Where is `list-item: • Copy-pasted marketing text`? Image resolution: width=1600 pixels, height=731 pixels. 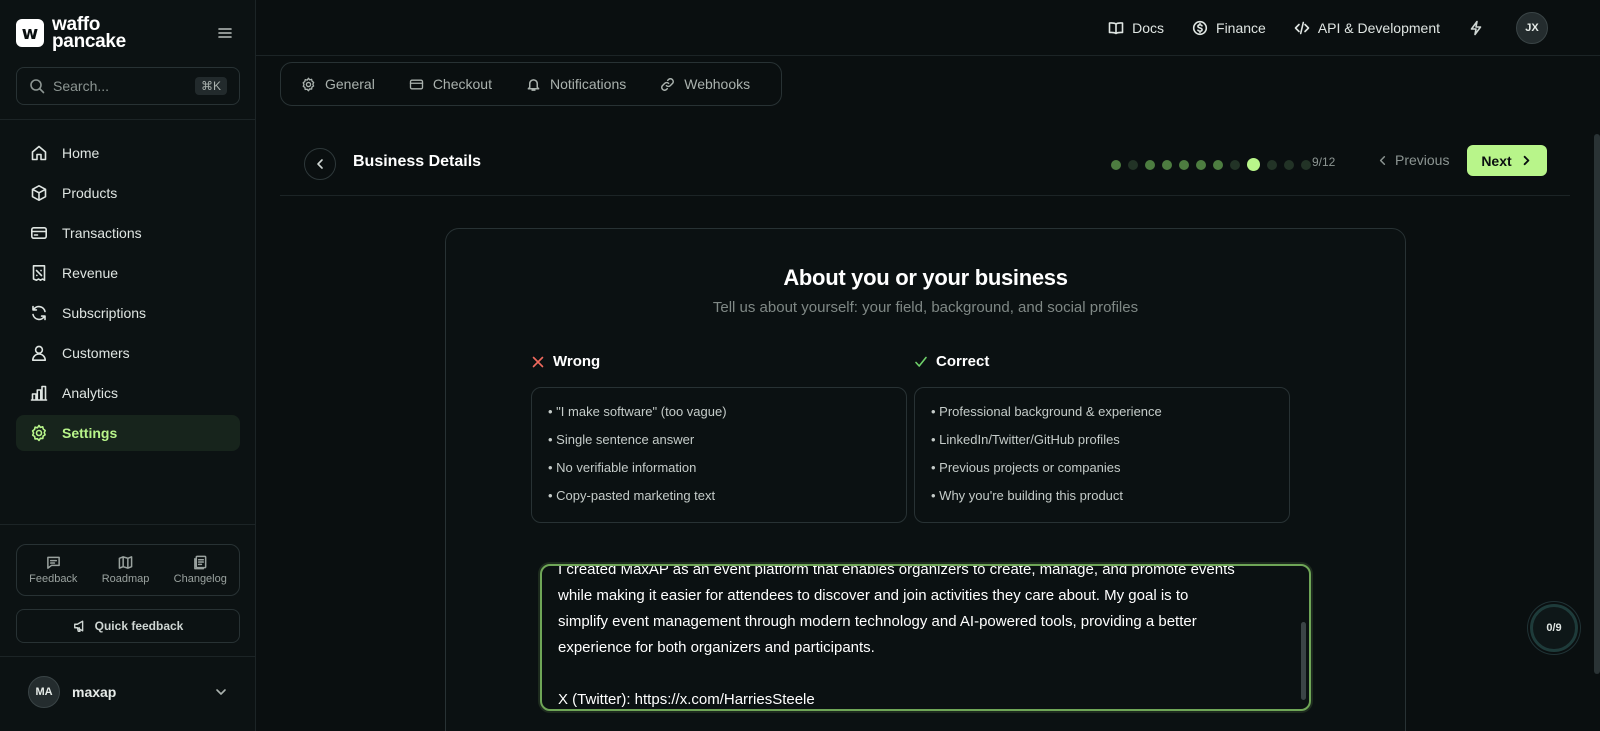 list-item: • Copy-pasted marketing text is located at coordinates (632, 495).